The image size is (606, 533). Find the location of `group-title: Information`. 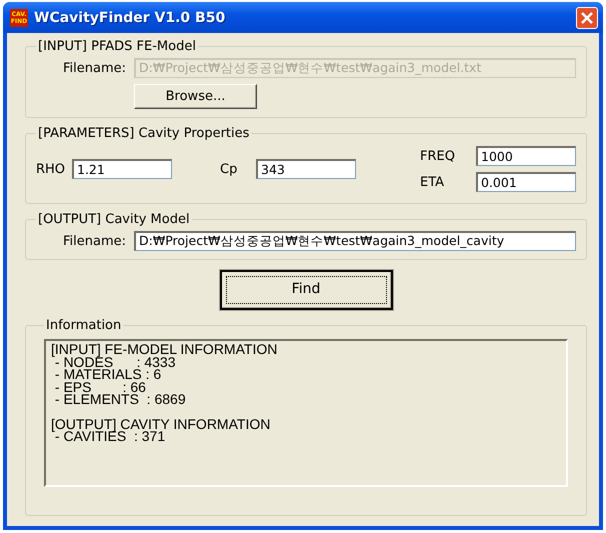

group-title: Information is located at coordinates (83, 325).